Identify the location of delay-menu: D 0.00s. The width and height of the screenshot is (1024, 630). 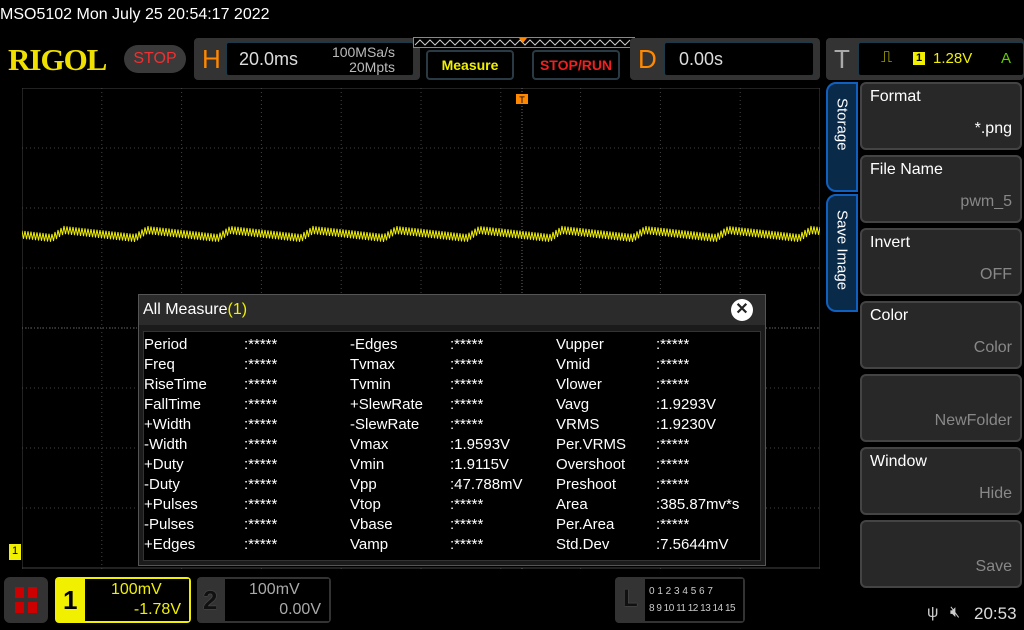
(725, 59).